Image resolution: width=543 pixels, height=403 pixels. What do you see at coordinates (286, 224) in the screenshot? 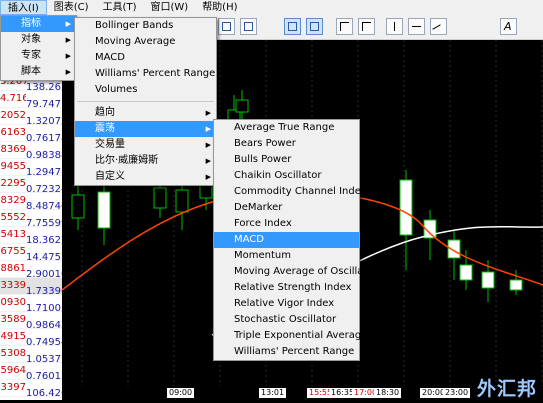
I see `menu-item-oscillator: Force Index` at bounding box center [286, 224].